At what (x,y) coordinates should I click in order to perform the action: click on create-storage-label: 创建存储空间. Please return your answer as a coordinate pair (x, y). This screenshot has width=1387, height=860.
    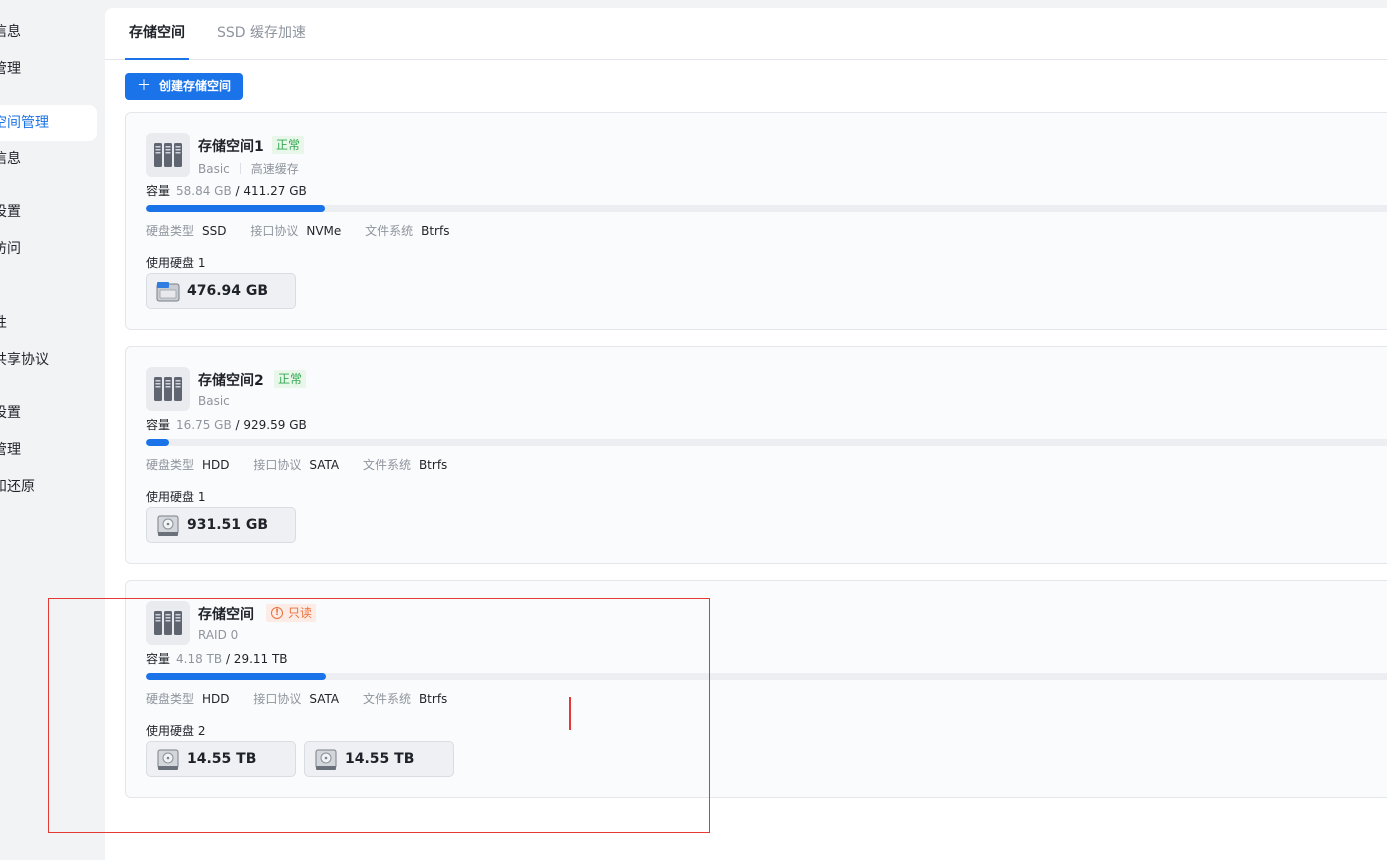
    Looking at the image, I should click on (195, 86).